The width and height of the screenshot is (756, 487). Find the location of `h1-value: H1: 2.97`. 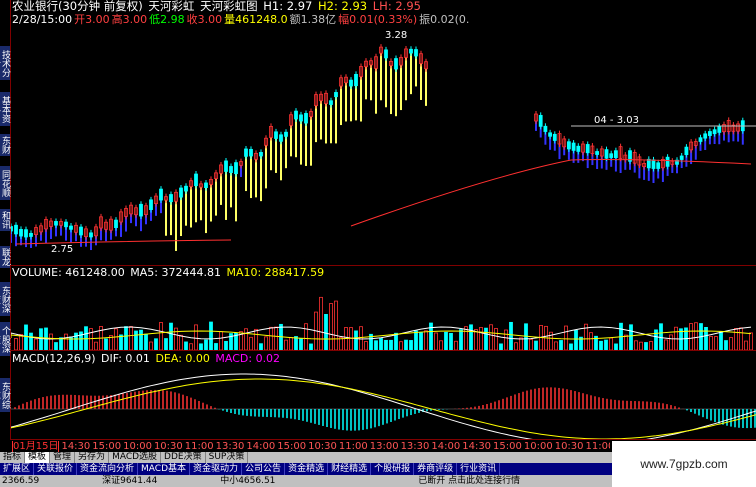

h1-value: H1: 2.97 is located at coordinates (288, 6).